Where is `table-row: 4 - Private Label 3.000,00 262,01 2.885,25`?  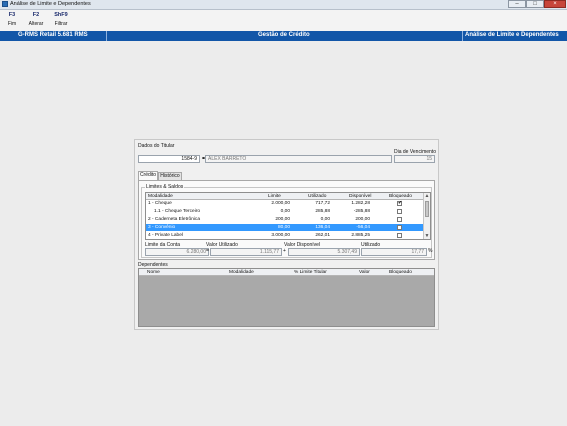 table-row: 4 - Private Label 3.000,00 262,01 2.885,25 is located at coordinates (288, 235).